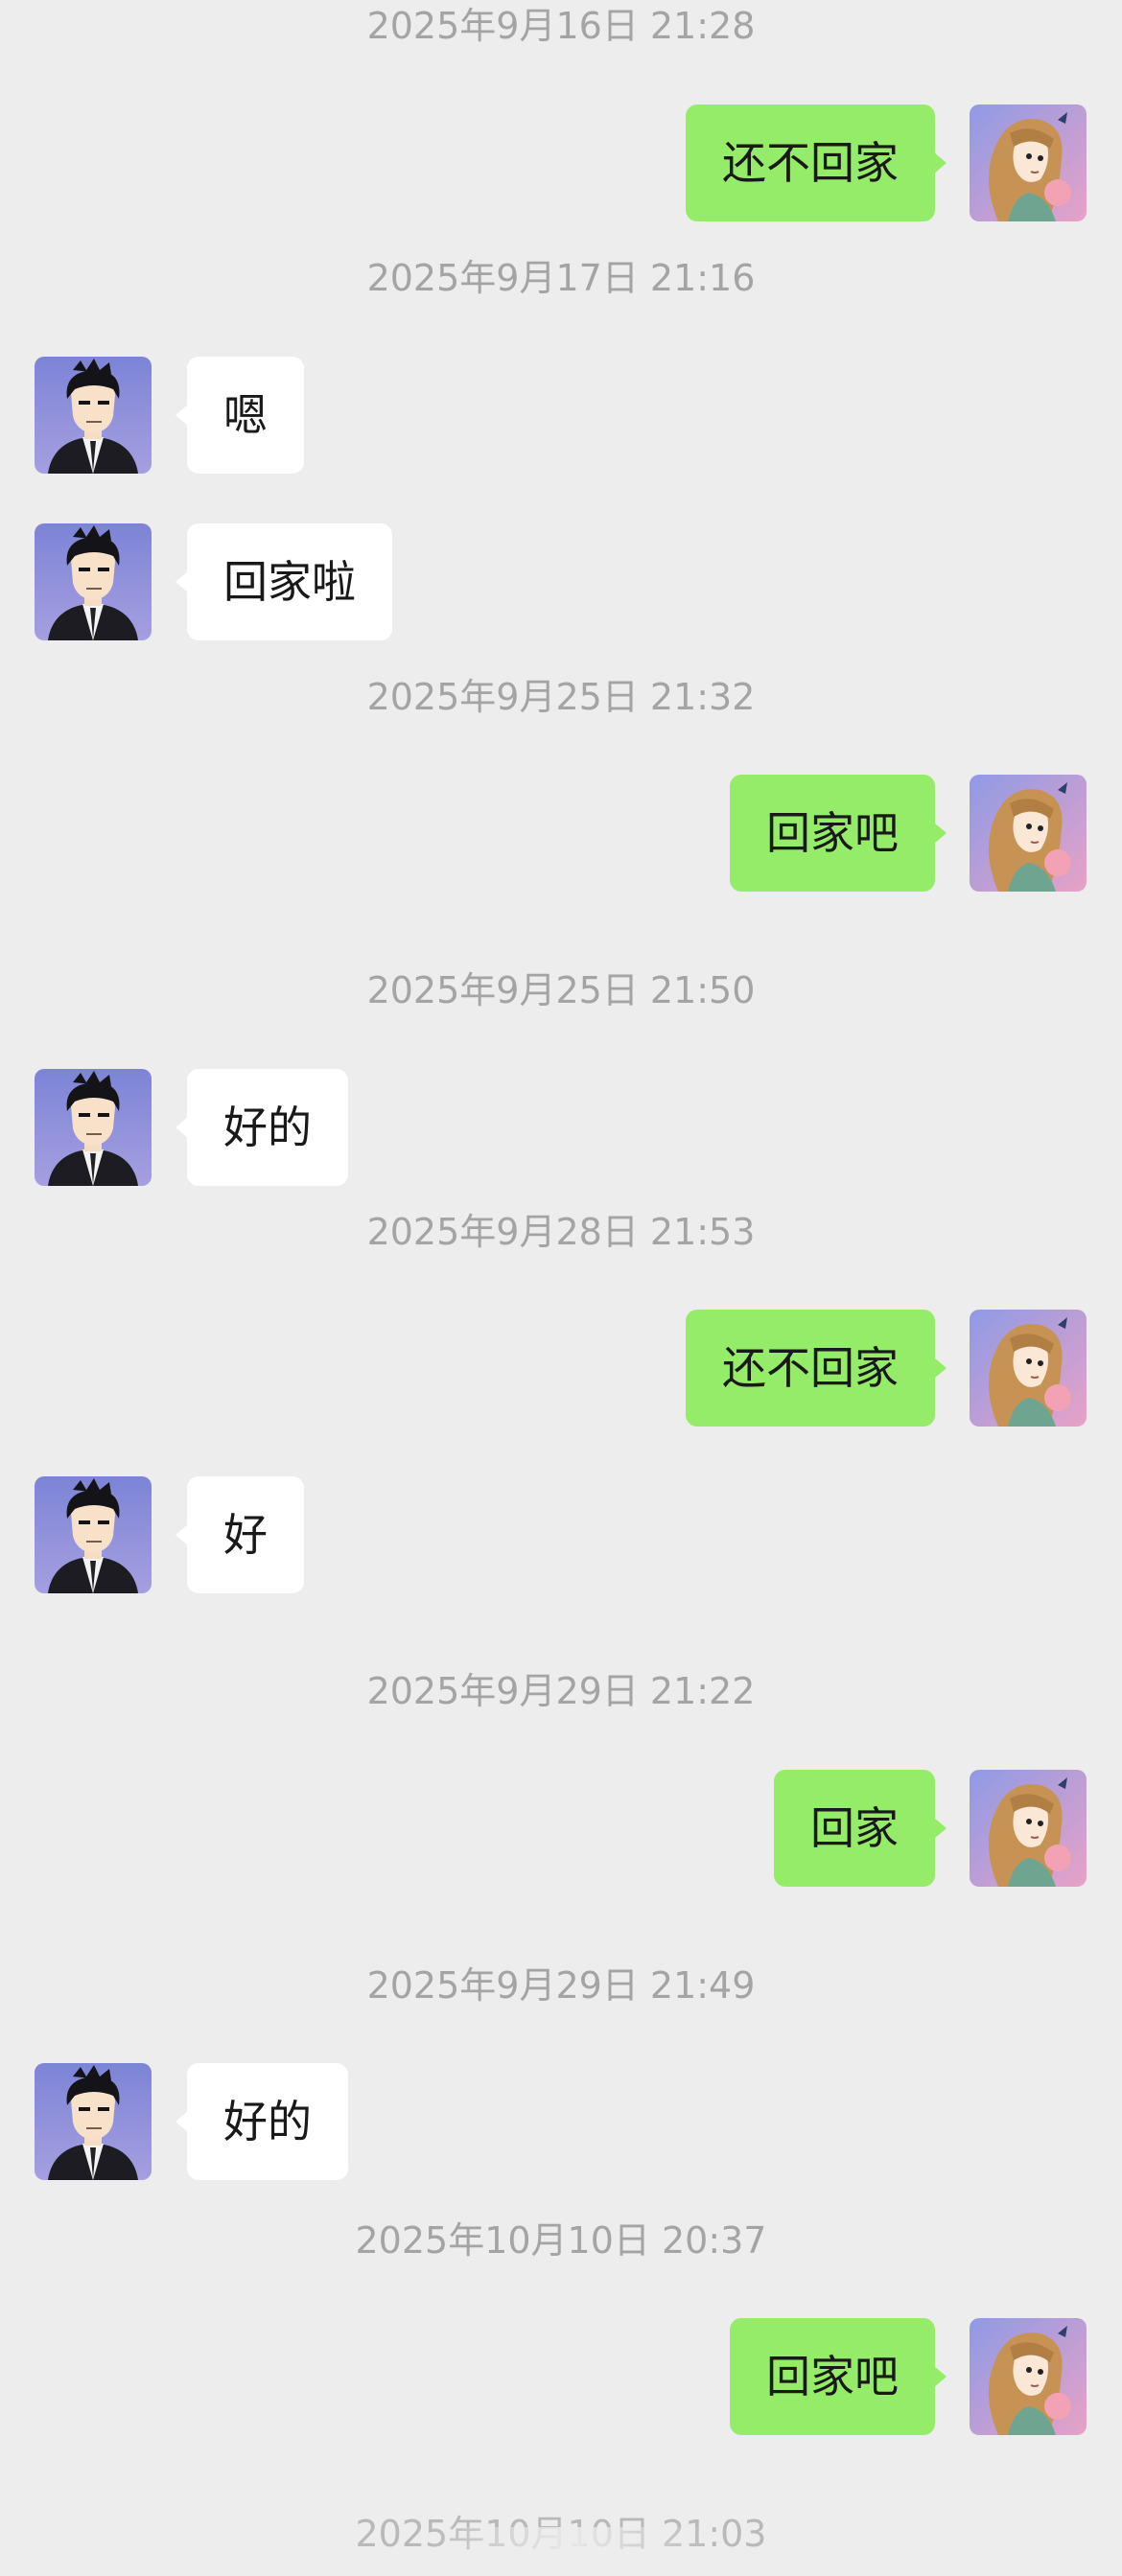 The height and width of the screenshot is (2576, 1122). I want to click on timestamp: 2025年9月29日 21:49, so click(561, 1986).